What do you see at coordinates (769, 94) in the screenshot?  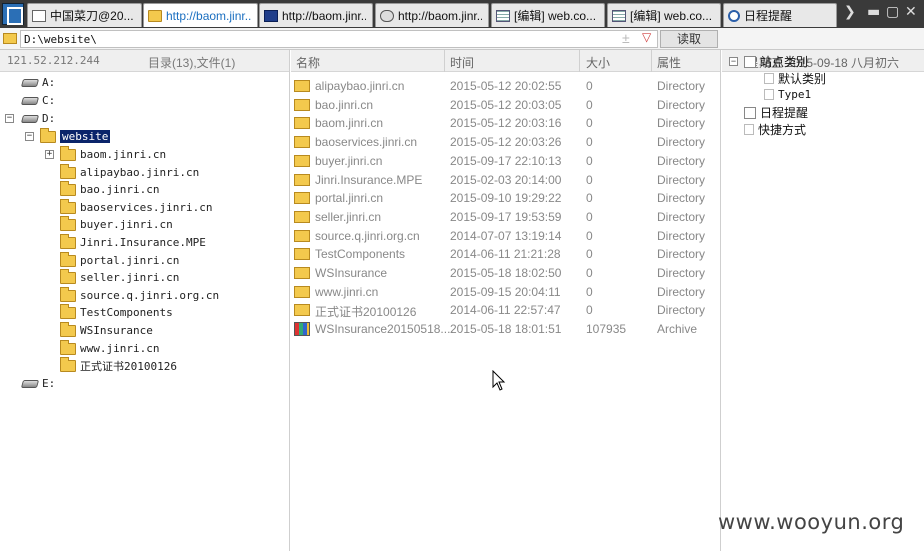 I see `category-icon` at bounding box center [769, 94].